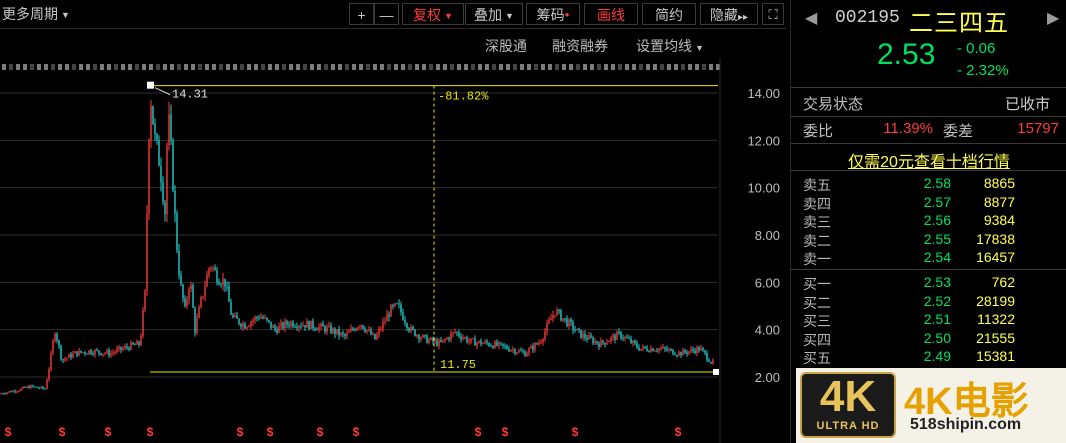 This screenshot has height=443, width=1066. I want to click on chart-toolbar: 更多周期 ▼ + — 复权 ▼ 叠加 ▼ 筹码● 画线 简约 隐藏▸▸ ⛶, so click(393, 14).